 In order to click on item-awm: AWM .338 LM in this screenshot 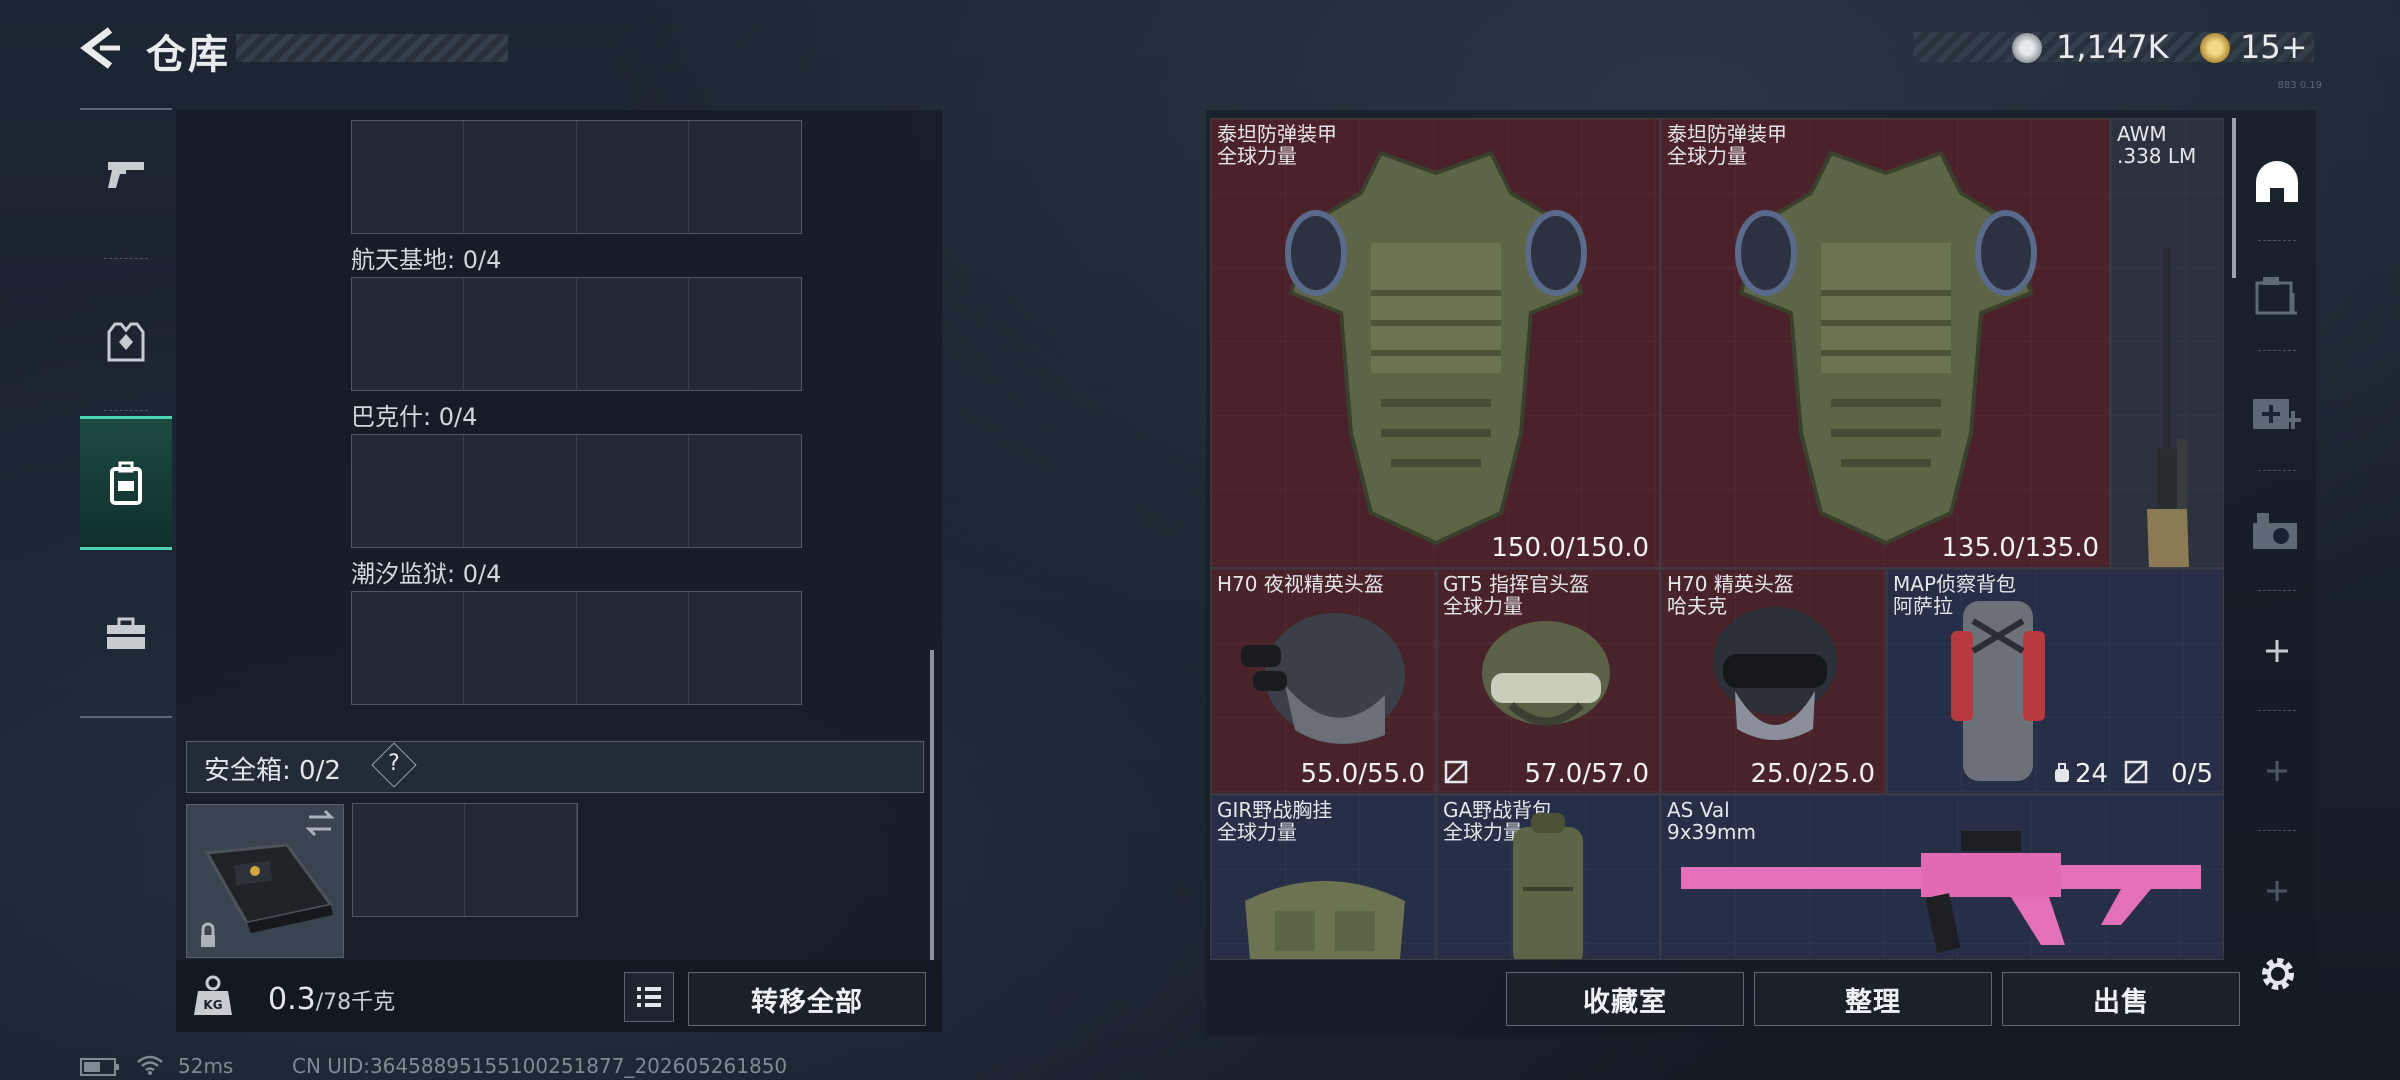, I will do `click(2167, 343)`.